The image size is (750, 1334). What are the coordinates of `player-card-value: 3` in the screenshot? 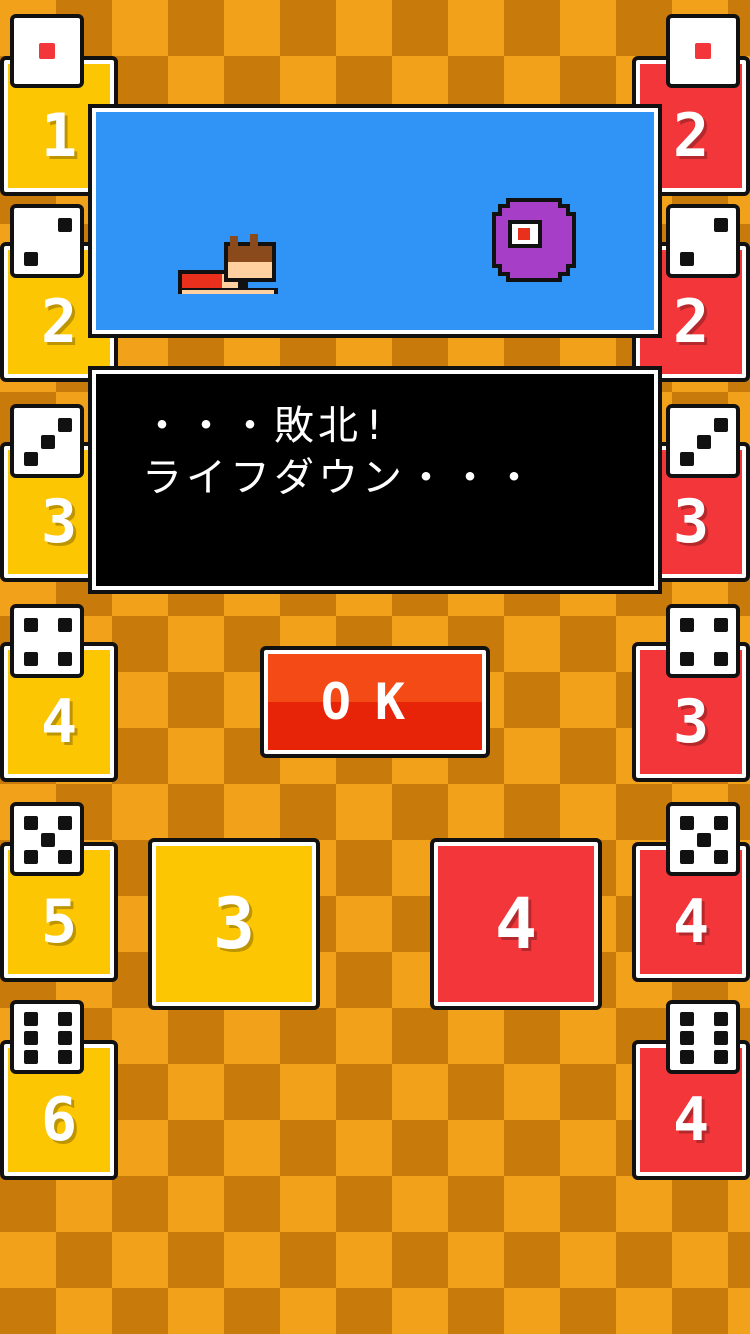 It's located at (59, 522).